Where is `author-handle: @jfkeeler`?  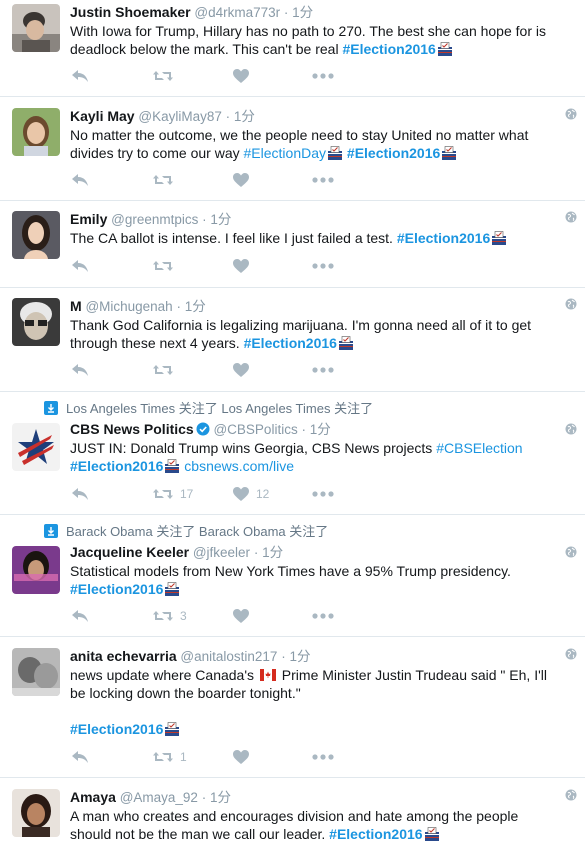 author-handle: @jfkeeler is located at coordinates (221, 552).